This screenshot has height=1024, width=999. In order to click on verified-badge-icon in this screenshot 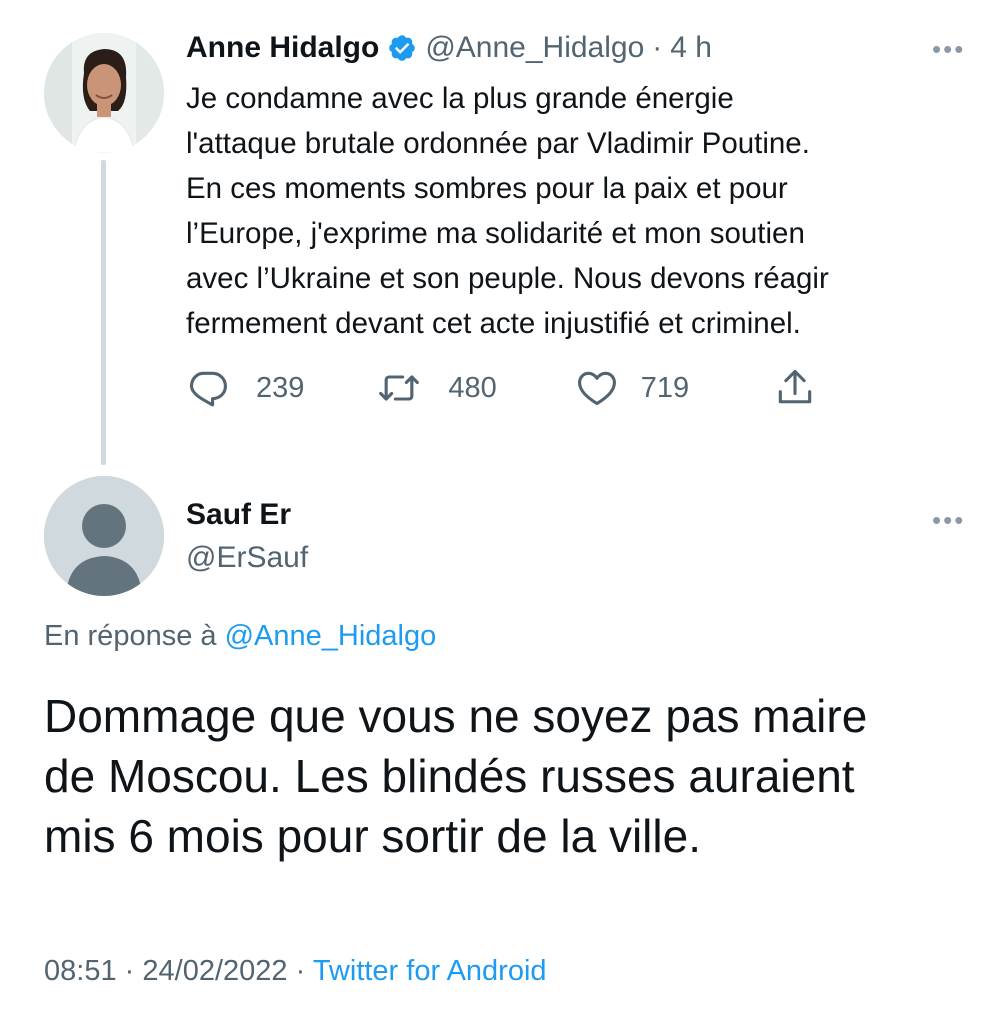, I will do `click(402, 48)`.